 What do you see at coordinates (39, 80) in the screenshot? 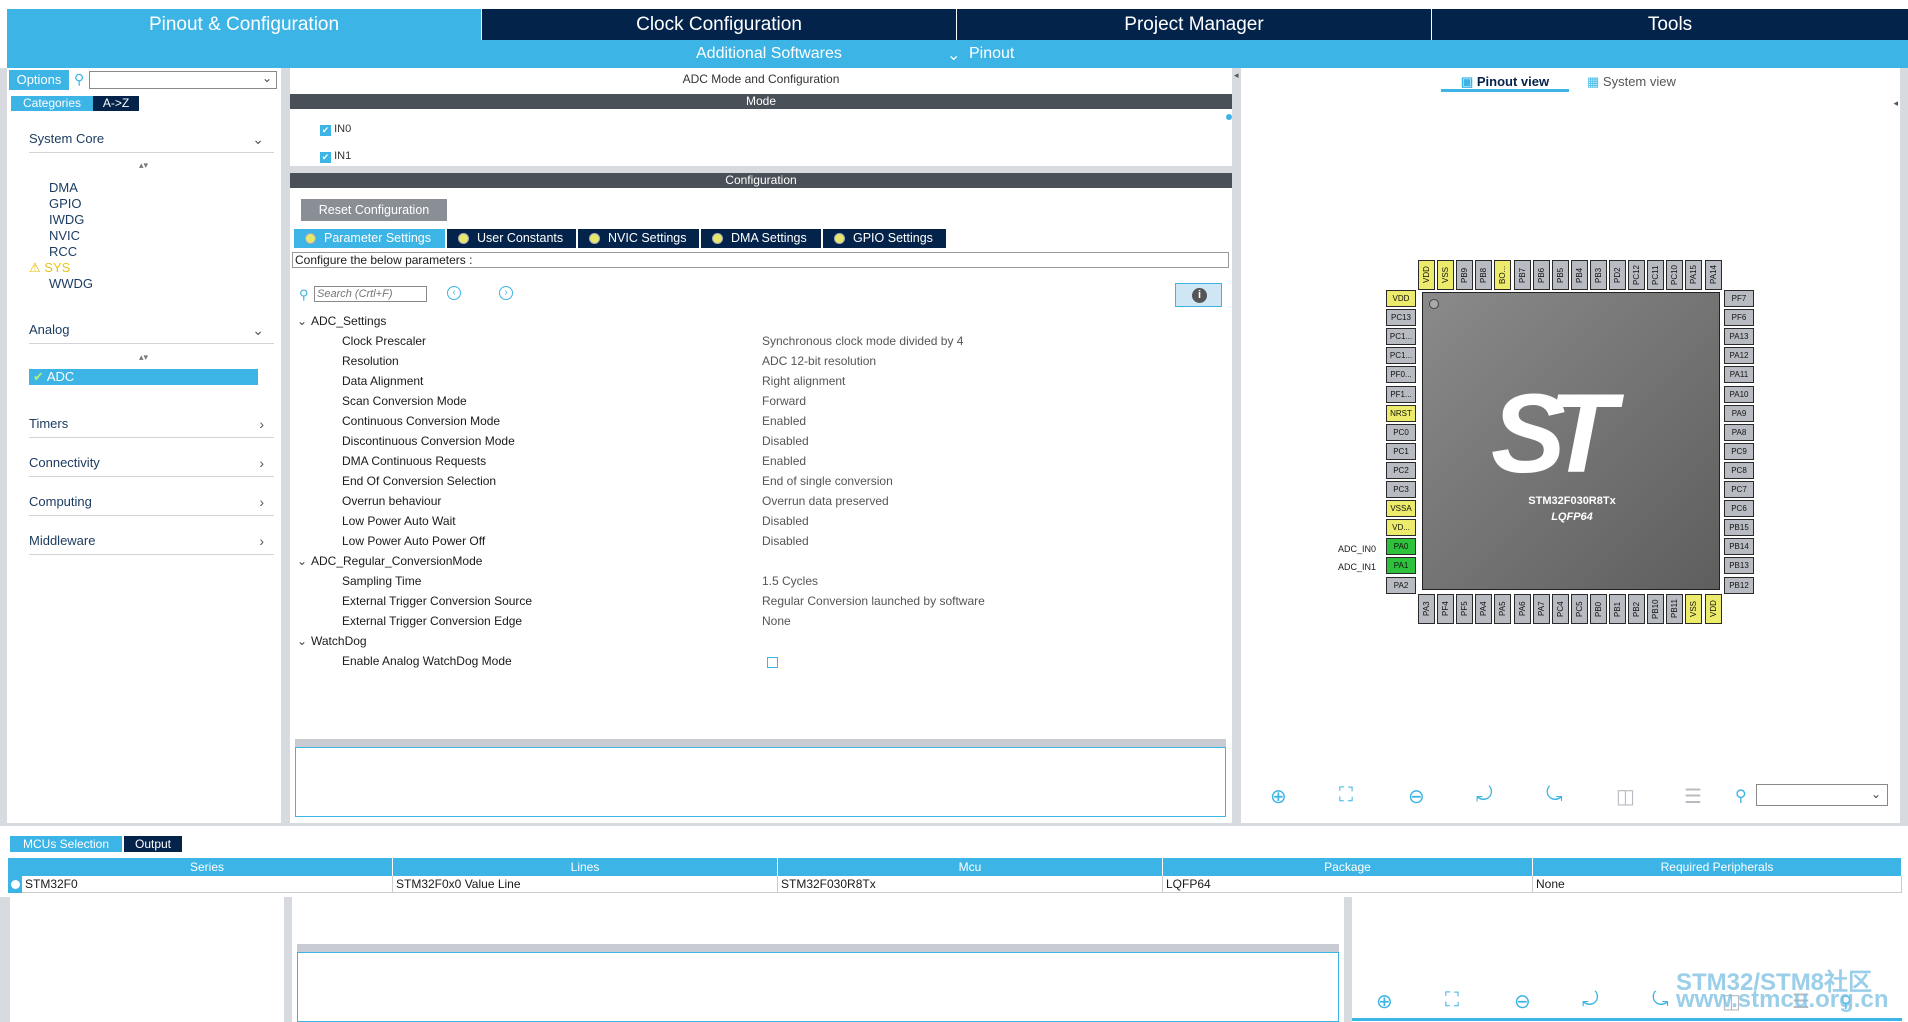
I see `options-button: Options` at bounding box center [39, 80].